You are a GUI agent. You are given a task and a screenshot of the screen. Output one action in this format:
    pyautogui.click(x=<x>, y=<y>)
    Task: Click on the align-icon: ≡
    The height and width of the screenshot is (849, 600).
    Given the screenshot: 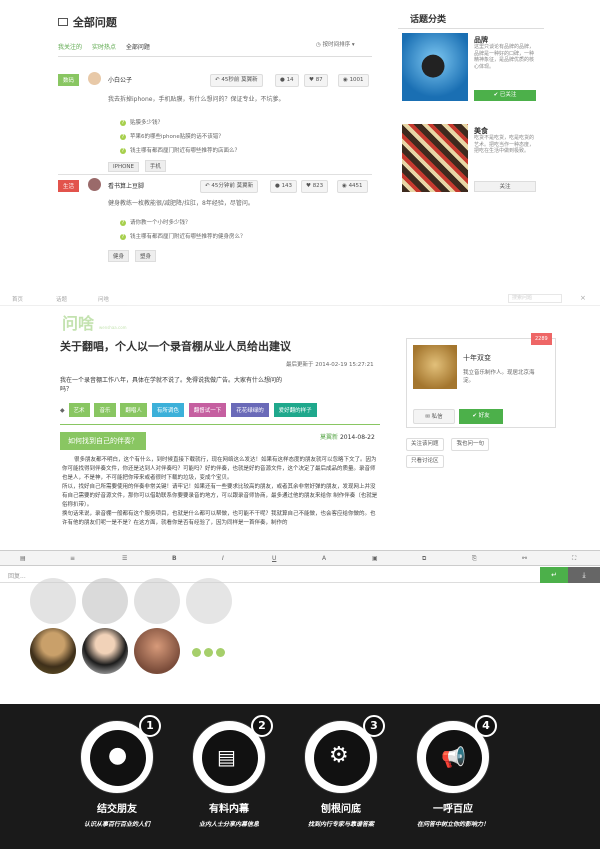 What is the action you would take?
    pyautogui.click(x=72, y=558)
    